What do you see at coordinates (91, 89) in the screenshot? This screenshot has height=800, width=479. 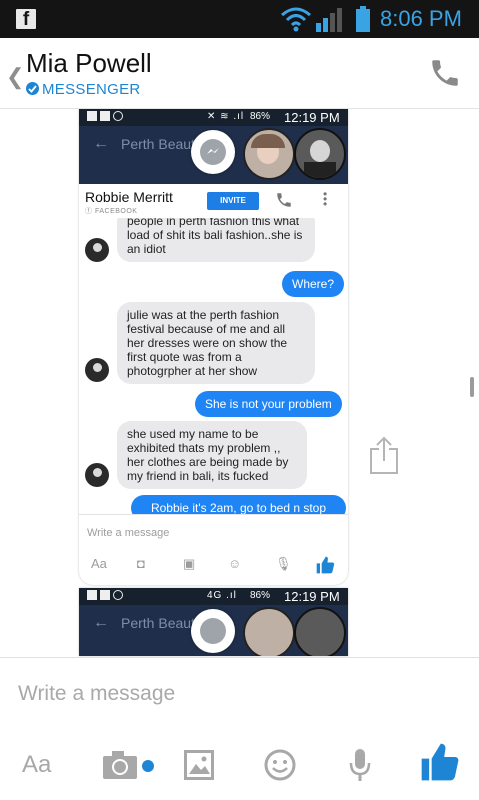 I see `messenger-label: MESSENGER` at bounding box center [91, 89].